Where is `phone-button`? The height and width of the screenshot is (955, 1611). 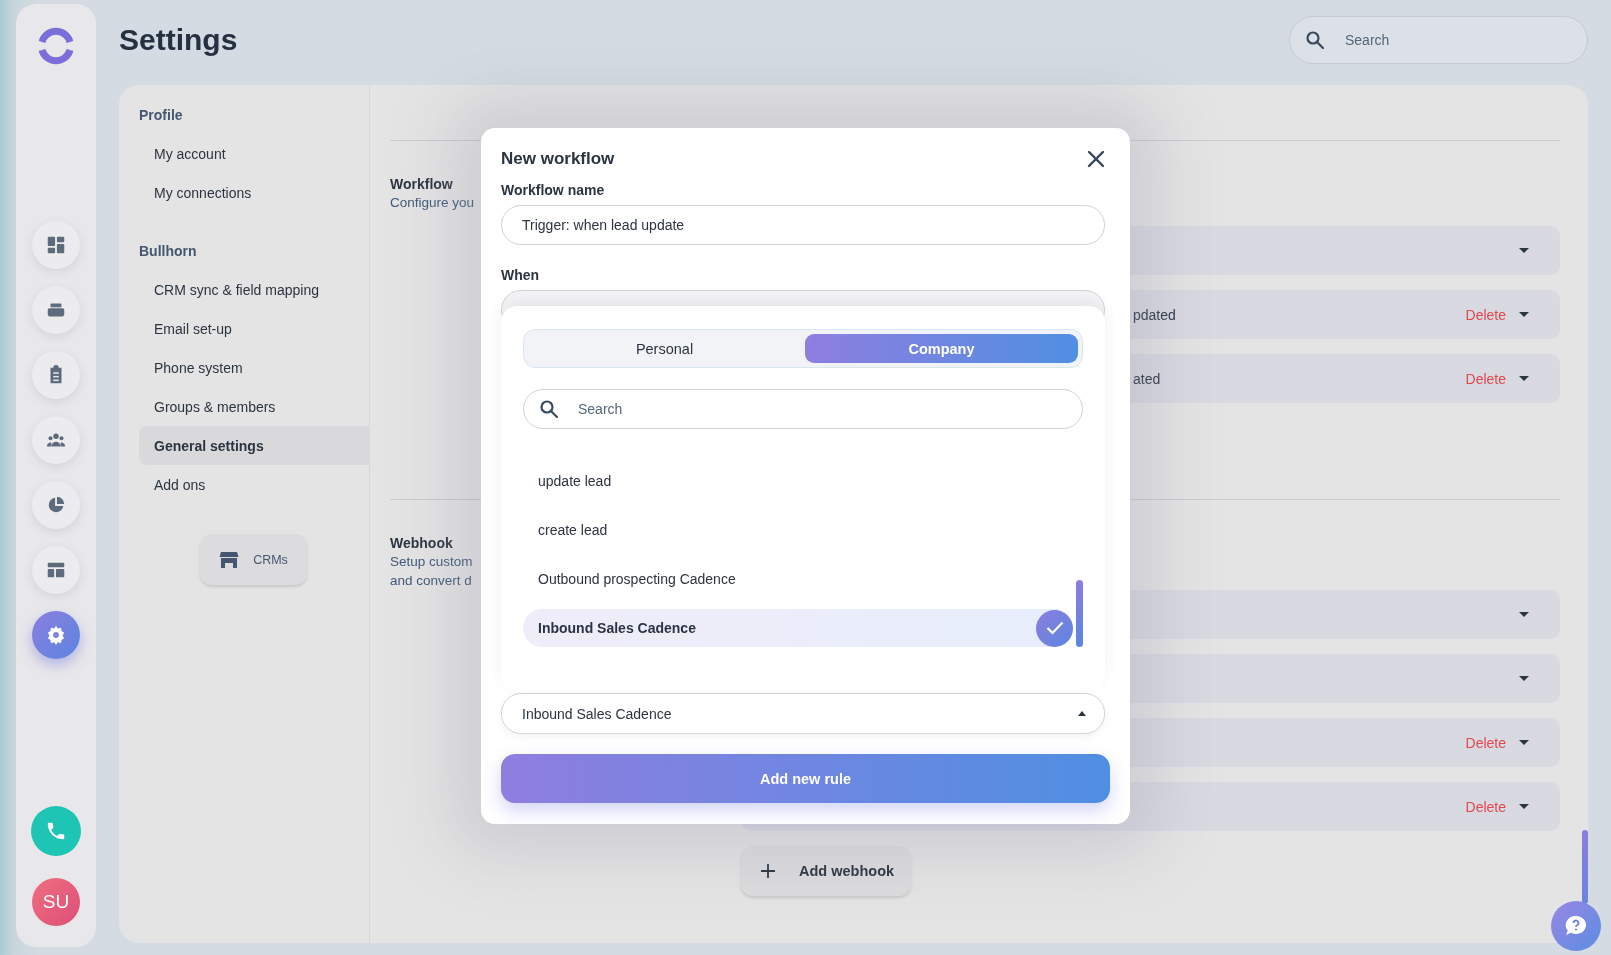 phone-button is located at coordinates (56, 831).